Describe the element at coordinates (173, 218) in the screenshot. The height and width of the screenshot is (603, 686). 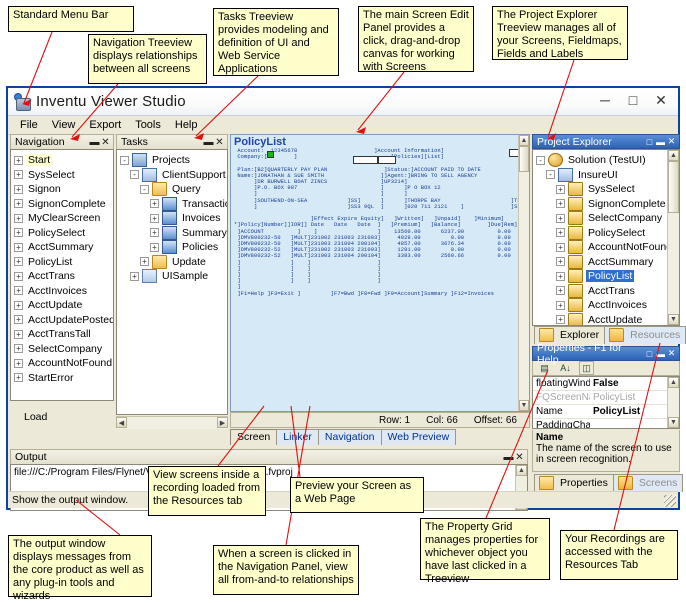
I see `tasks-item-invoices: + Invoices` at that location.